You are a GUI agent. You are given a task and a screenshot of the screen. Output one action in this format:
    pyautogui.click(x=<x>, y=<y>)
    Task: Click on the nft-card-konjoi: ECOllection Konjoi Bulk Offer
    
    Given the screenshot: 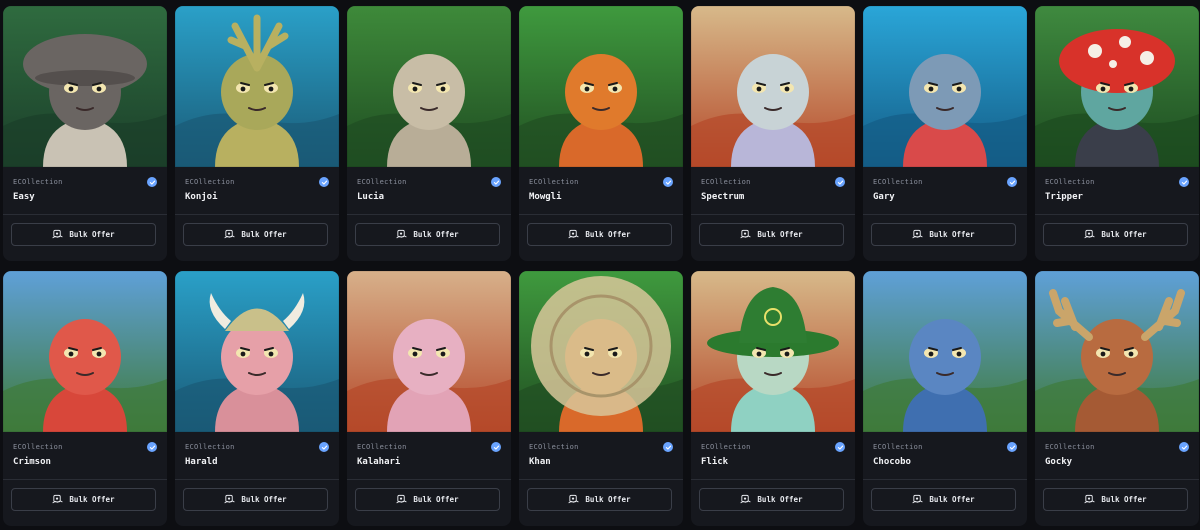 What is the action you would take?
    pyautogui.click(x=257, y=133)
    